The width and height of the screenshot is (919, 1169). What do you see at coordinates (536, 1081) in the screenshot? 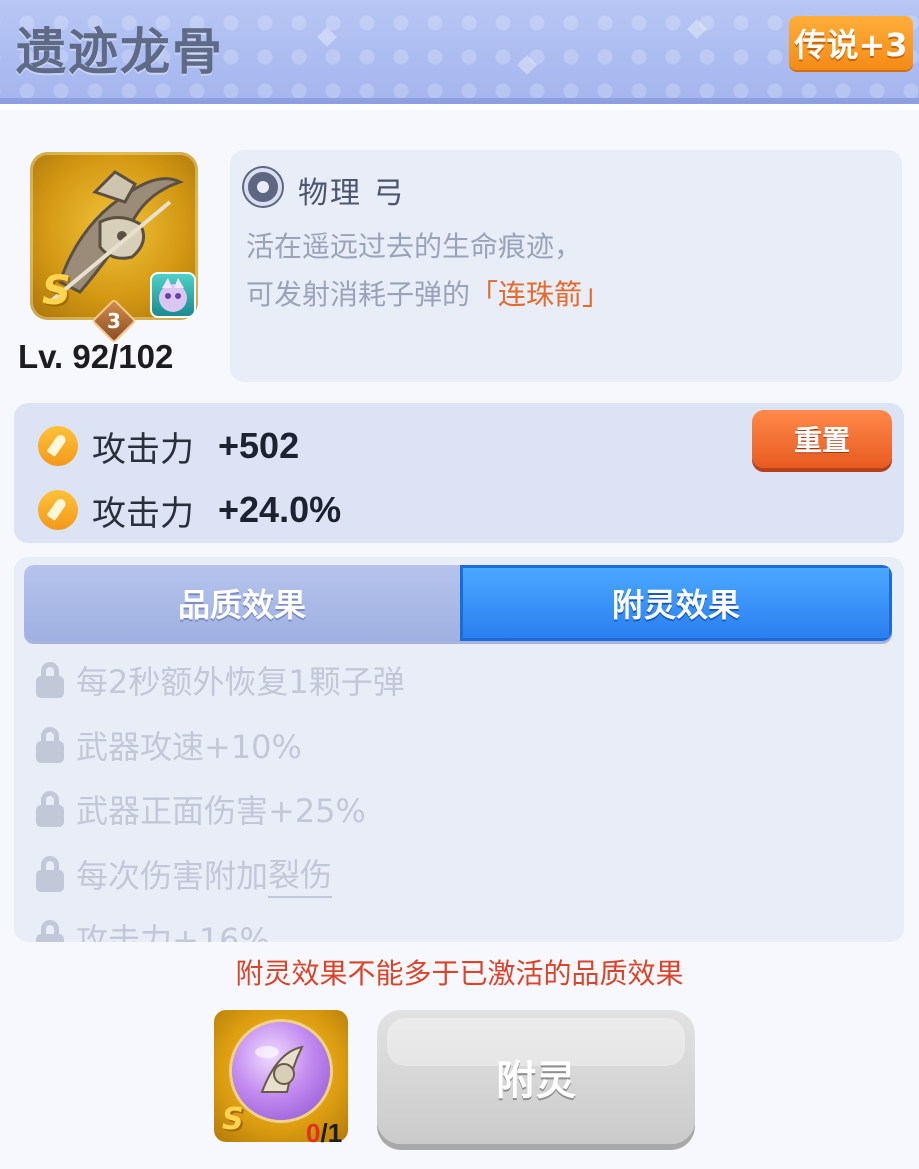
I see `enchant-button-label: 附灵` at bounding box center [536, 1081].